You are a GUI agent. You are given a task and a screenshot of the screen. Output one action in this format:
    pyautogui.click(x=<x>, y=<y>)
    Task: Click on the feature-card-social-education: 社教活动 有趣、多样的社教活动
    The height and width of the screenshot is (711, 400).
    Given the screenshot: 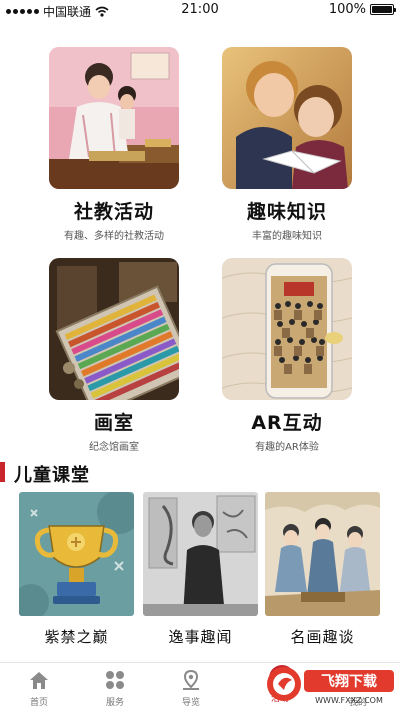 What is the action you would take?
    pyautogui.click(x=114, y=144)
    